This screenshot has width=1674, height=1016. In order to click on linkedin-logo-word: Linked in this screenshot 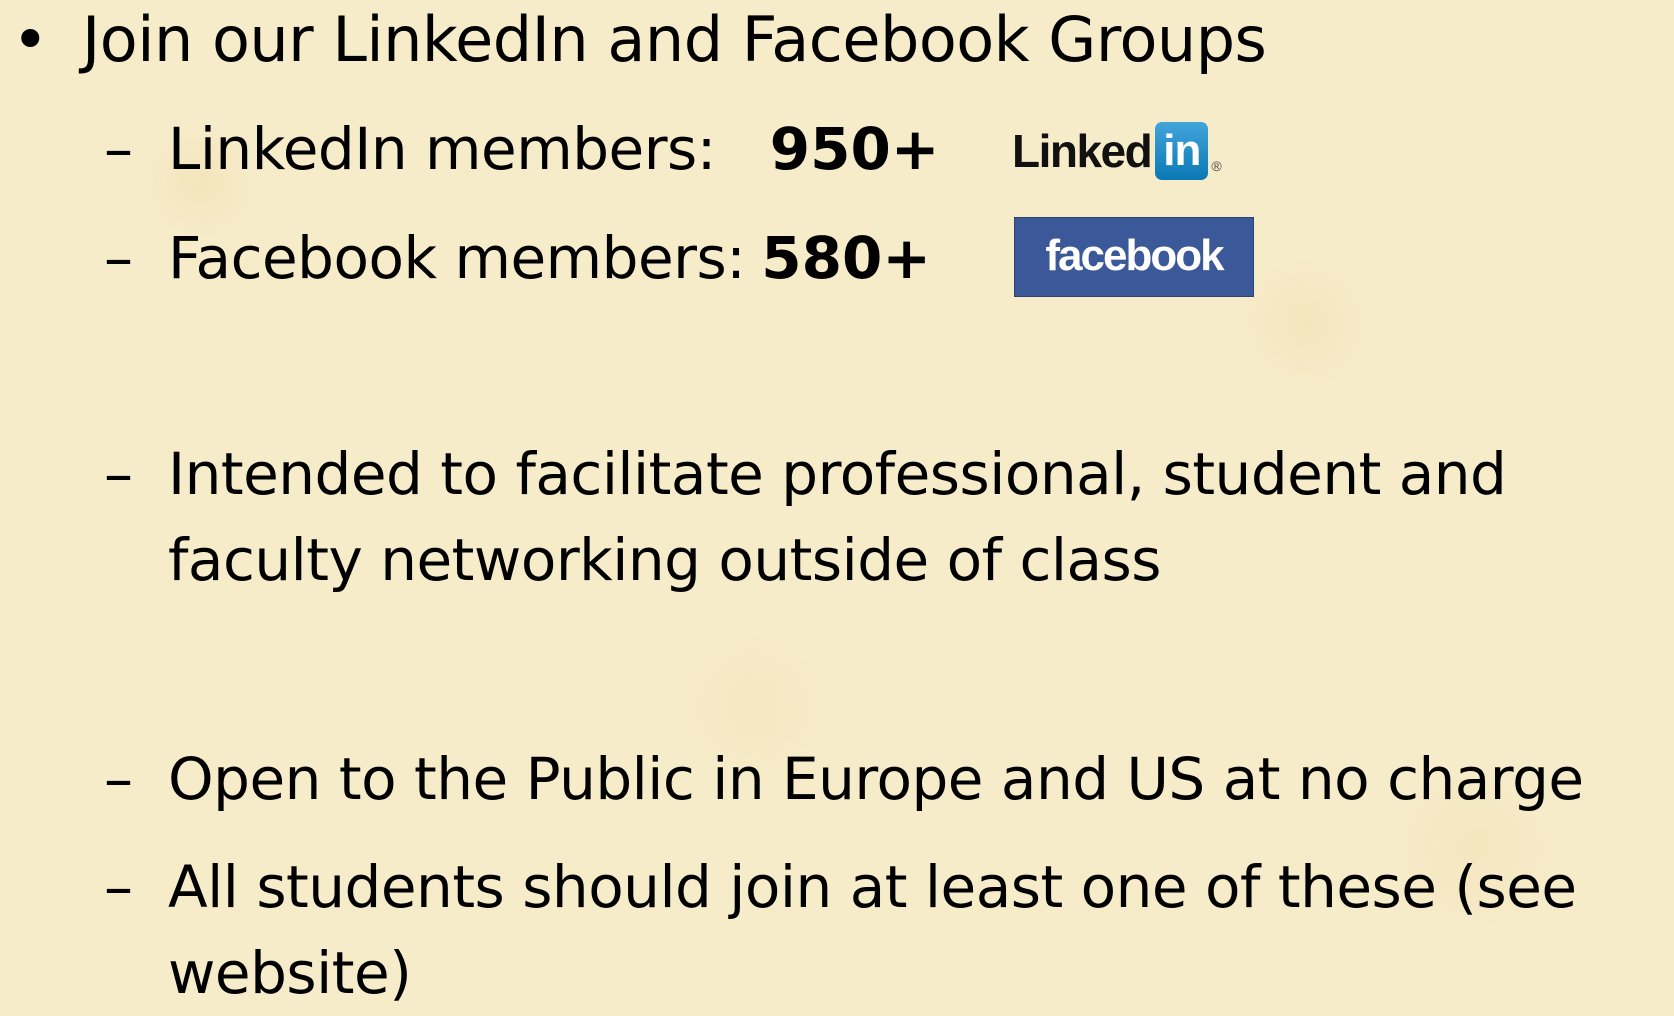, I will do `click(1082, 151)`.